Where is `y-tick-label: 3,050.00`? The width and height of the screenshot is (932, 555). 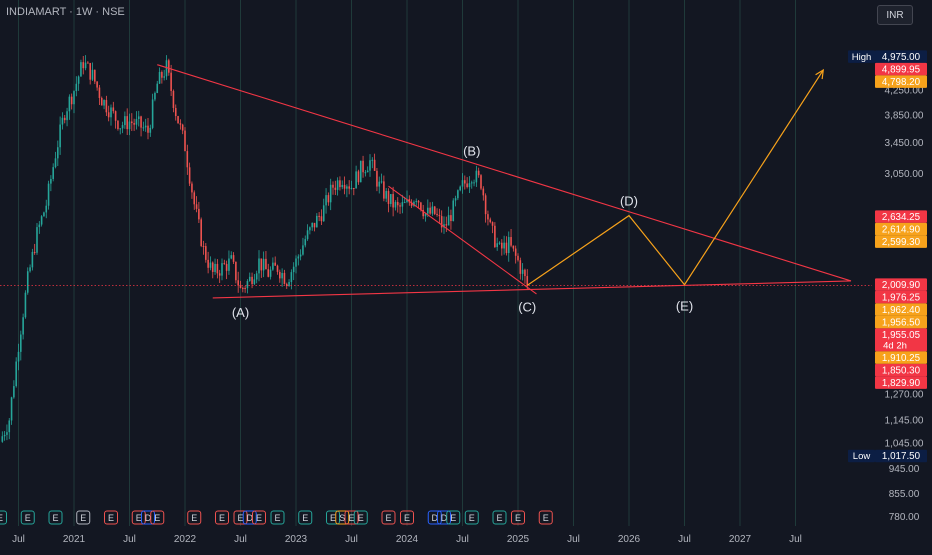 y-tick-label: 3,050.00 is located at coordinates (904, 174).